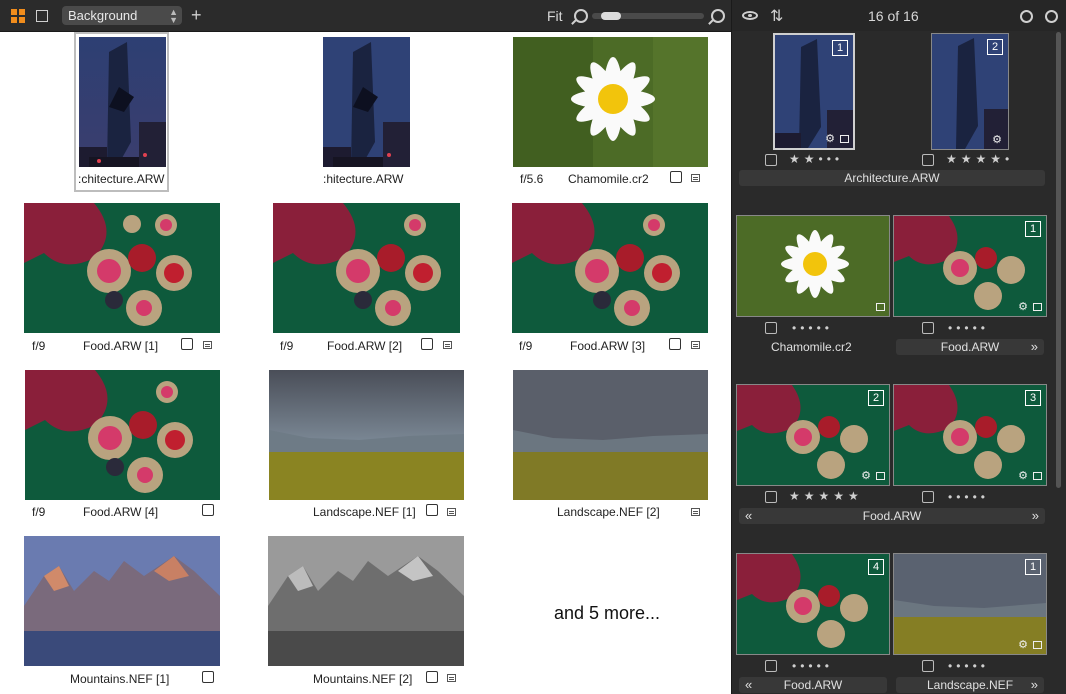 The image size is (1066, 694). What do you see at coordinates (532, 179) in the screenshot?
I see `aperture-label: f/5.6` at bounding box center [532, 179].